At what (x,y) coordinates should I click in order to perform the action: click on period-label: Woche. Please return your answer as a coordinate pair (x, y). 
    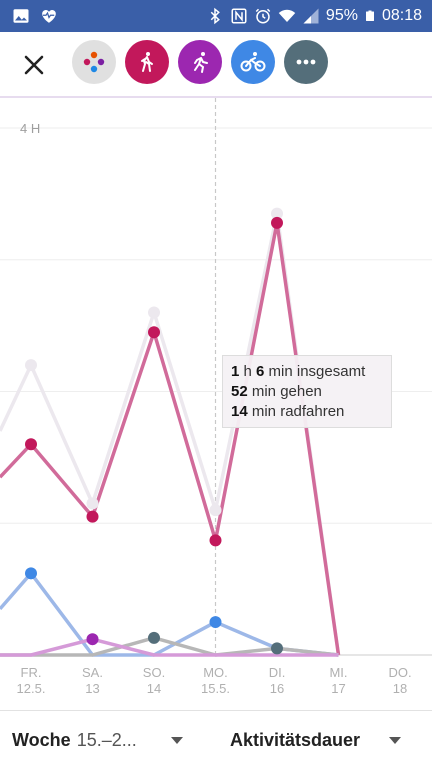
    Looking at the image, I should click on (41, 739).